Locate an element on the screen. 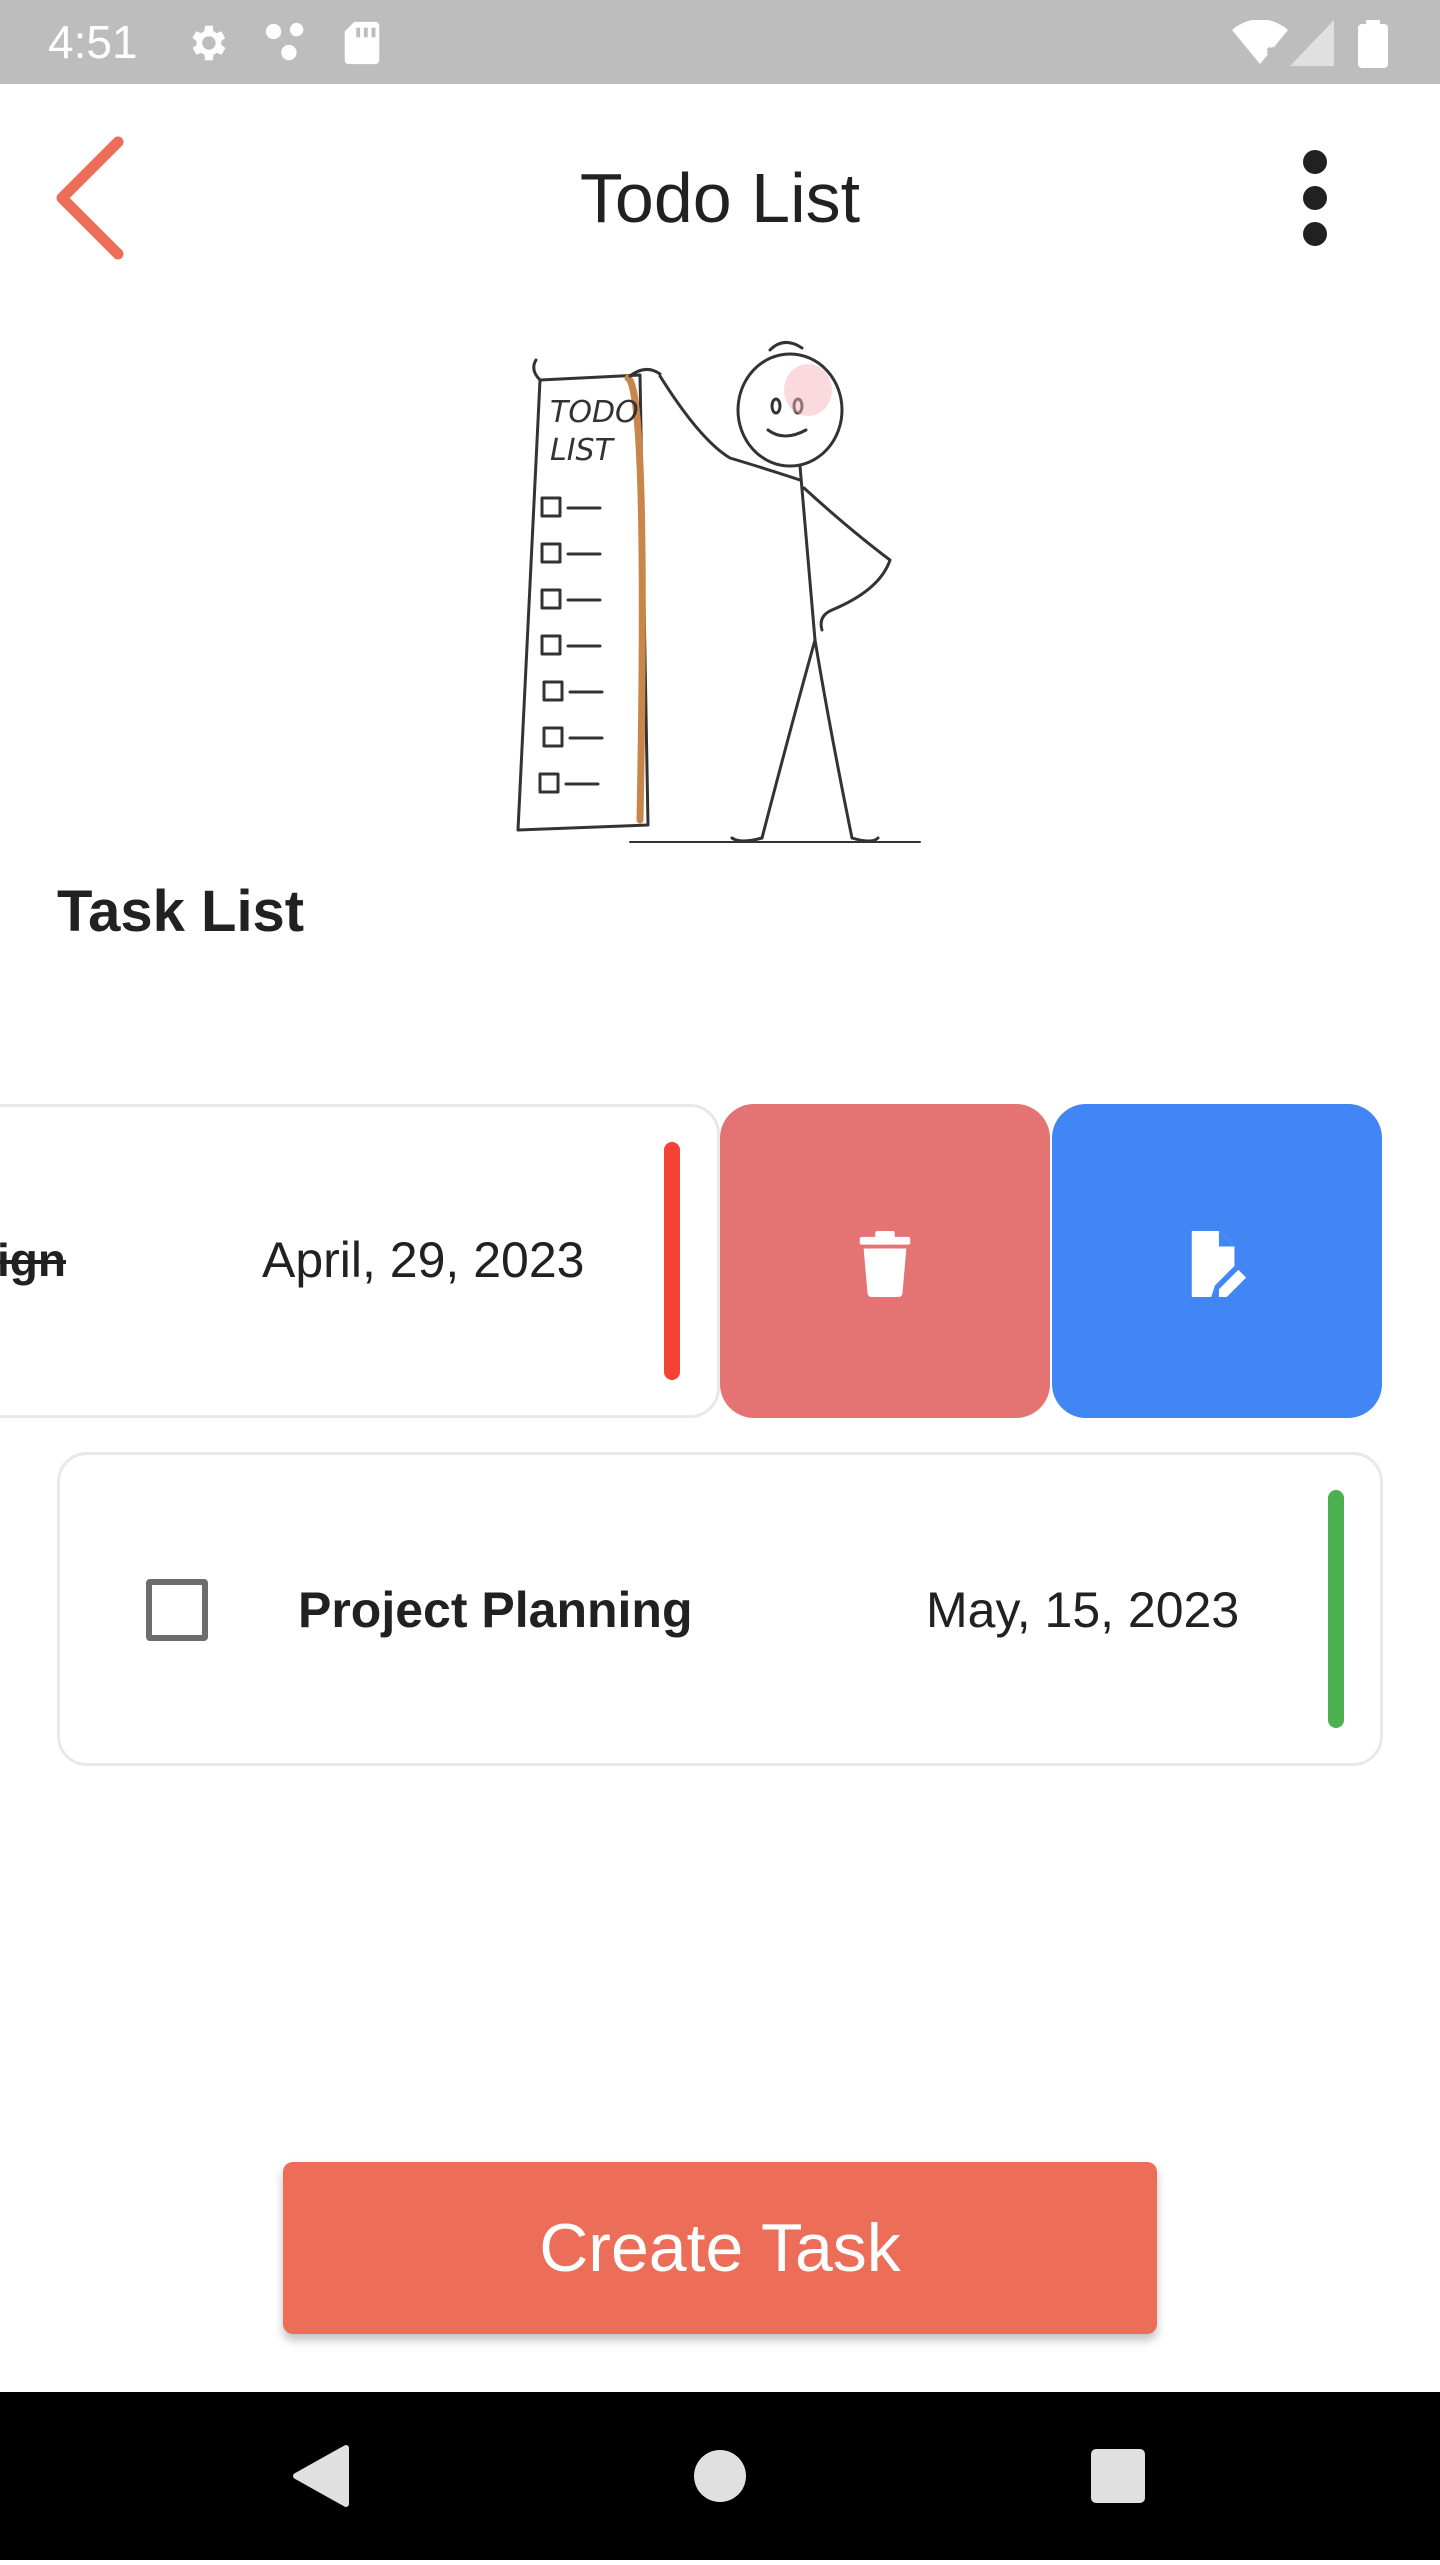  scroll-text-line1: TODO is located at coordinates (594, 412).